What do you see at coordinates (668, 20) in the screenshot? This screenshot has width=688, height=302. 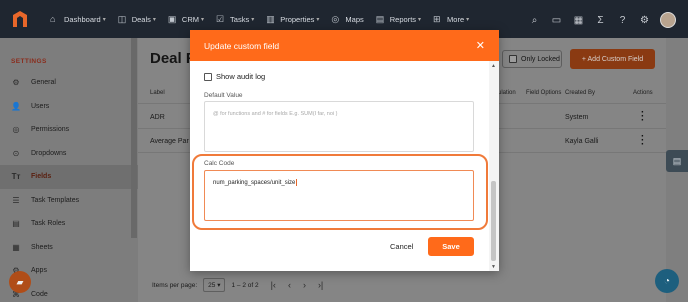 I see `user-avatar` at bounding box center [668, 20].